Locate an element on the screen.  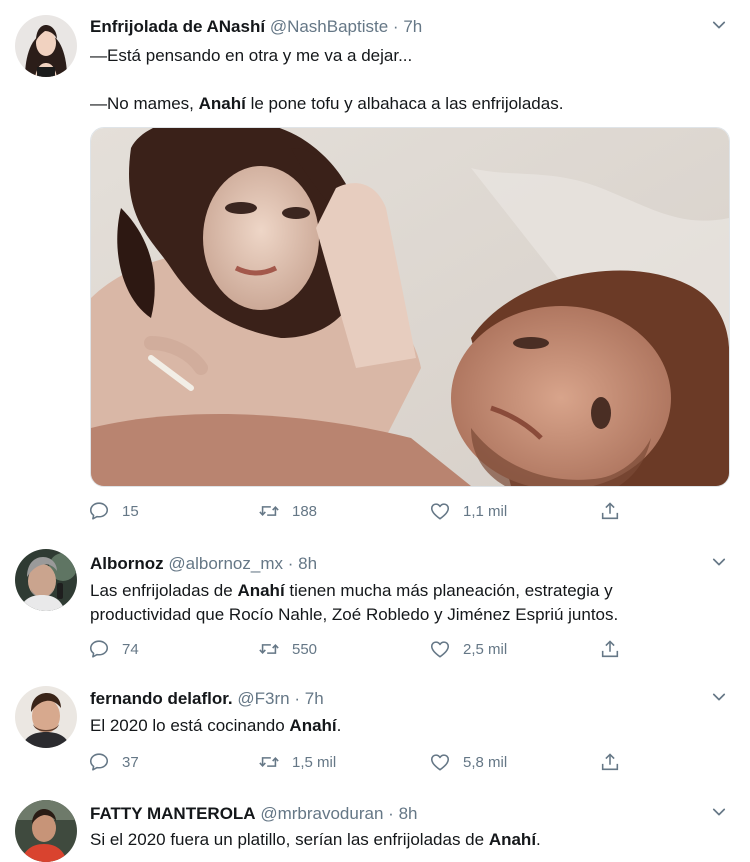
retweet-count: 550 is located at coordinates (305, 649).